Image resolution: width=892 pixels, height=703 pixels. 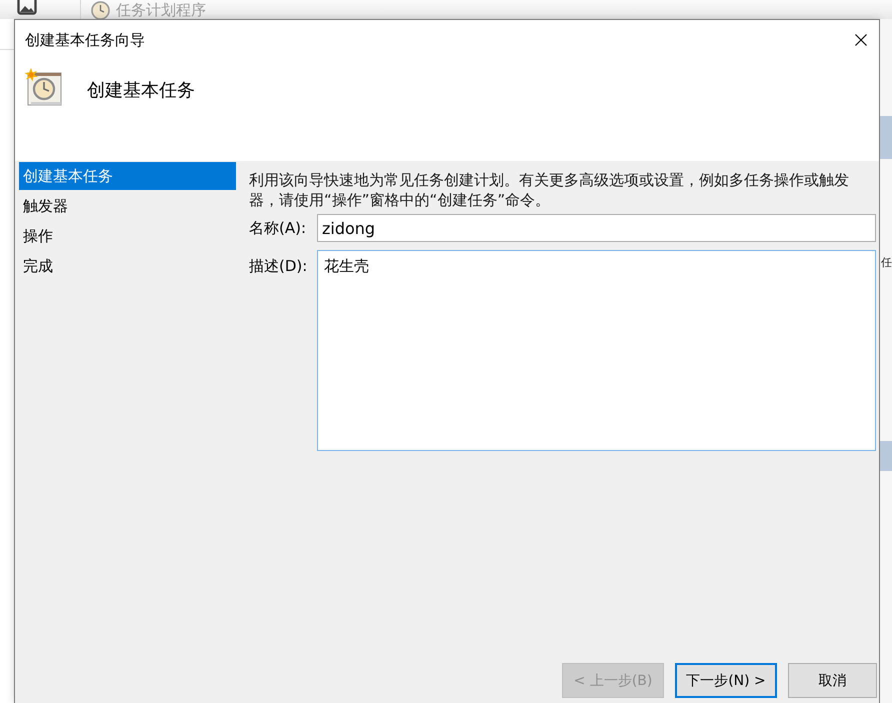 I want to click on wizard-heading: 创建基本任务, so click(x=141, y=91).